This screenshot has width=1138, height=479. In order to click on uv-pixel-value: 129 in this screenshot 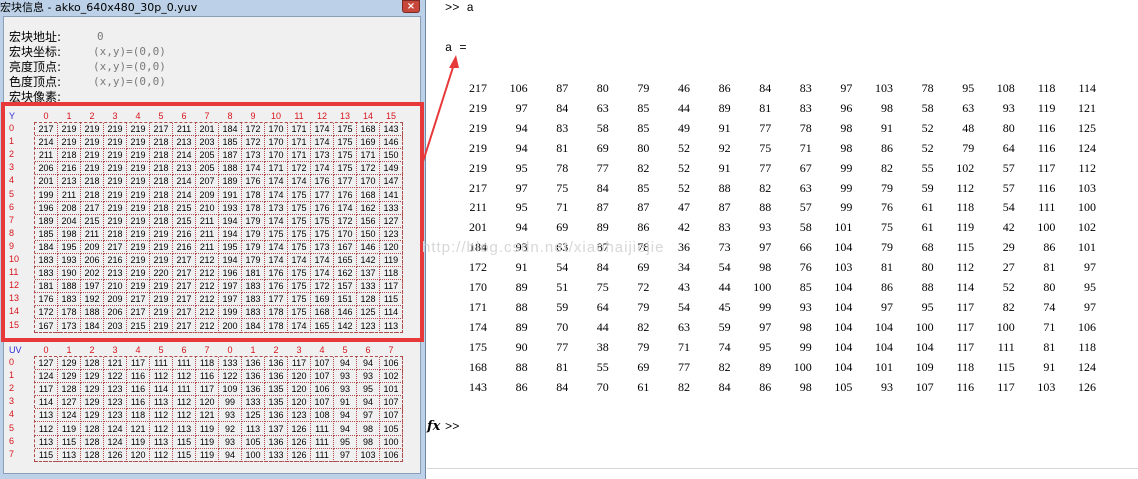, I will do `click(92, 416)`.